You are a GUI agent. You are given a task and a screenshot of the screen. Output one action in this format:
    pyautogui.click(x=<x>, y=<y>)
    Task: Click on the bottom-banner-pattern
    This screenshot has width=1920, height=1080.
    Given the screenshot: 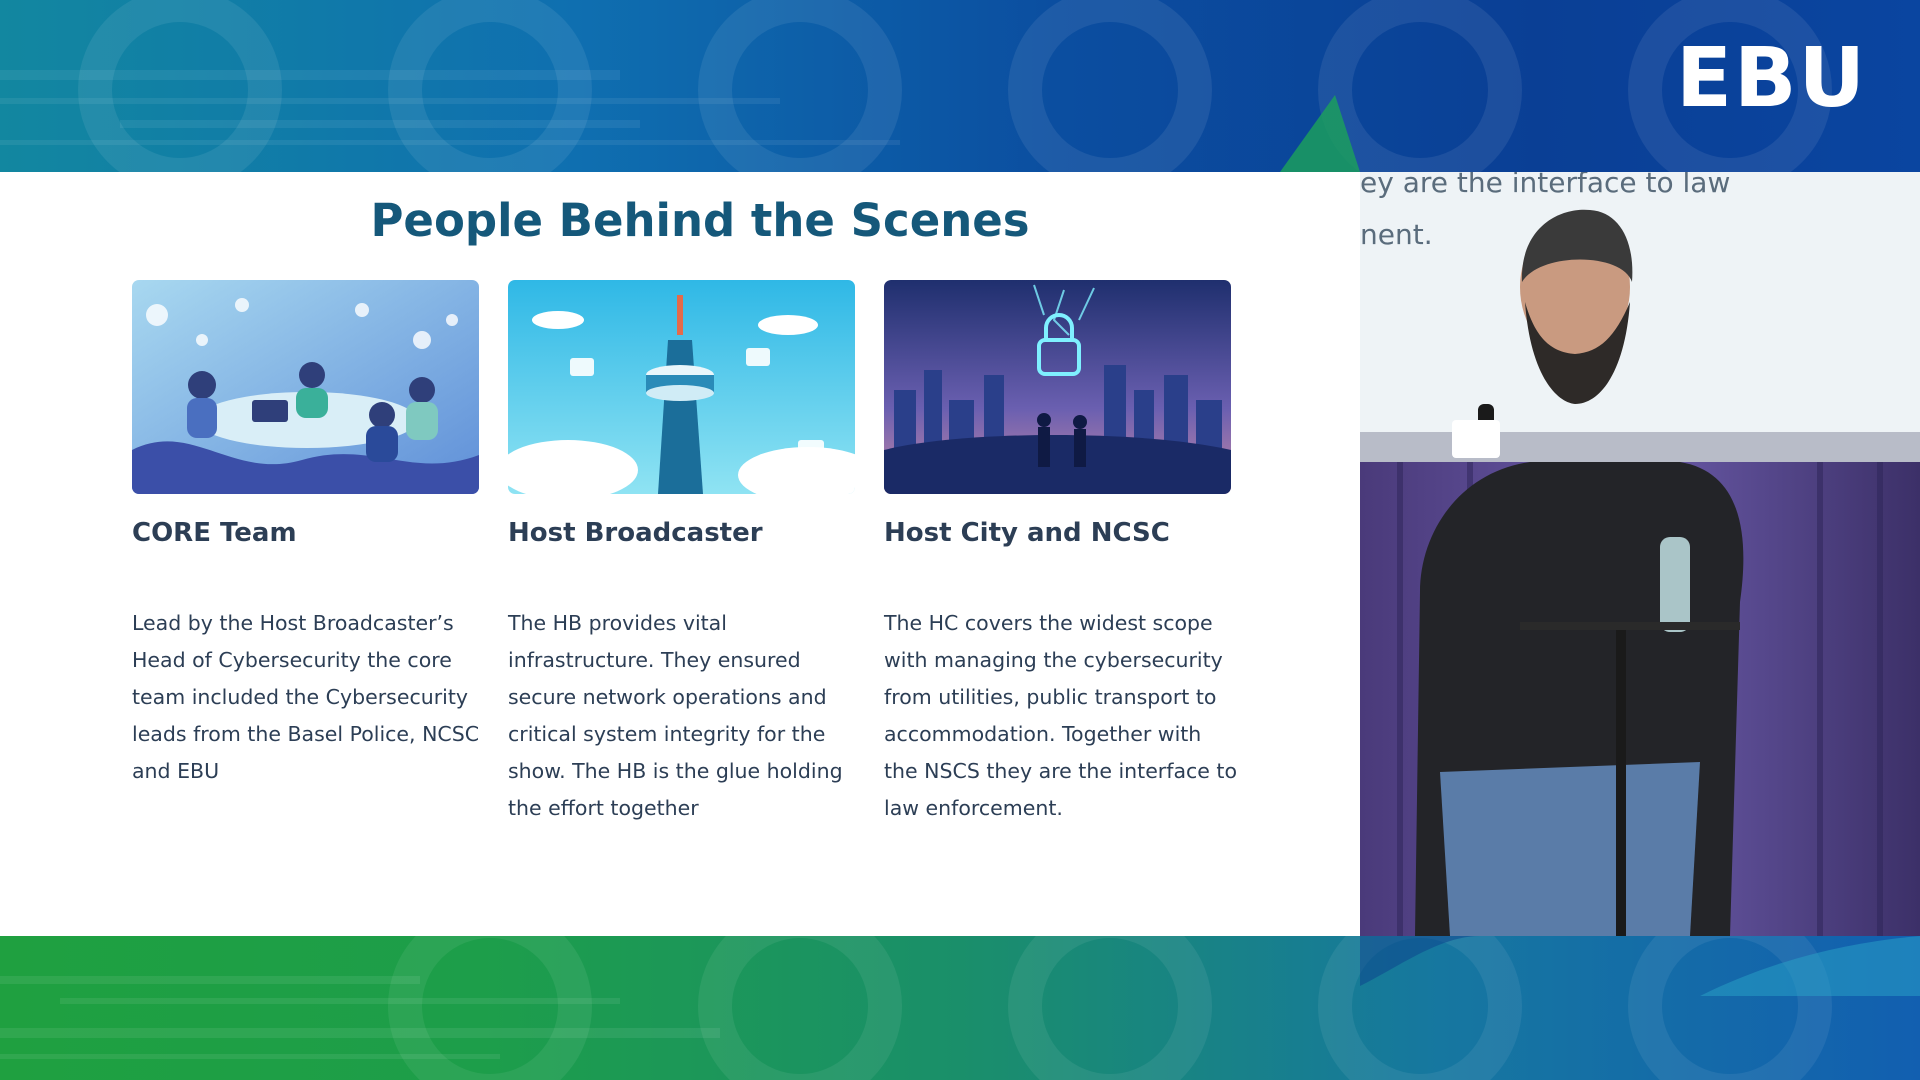 What is the action you would take?
    pyautogui.click(x=960, y=1008)
    